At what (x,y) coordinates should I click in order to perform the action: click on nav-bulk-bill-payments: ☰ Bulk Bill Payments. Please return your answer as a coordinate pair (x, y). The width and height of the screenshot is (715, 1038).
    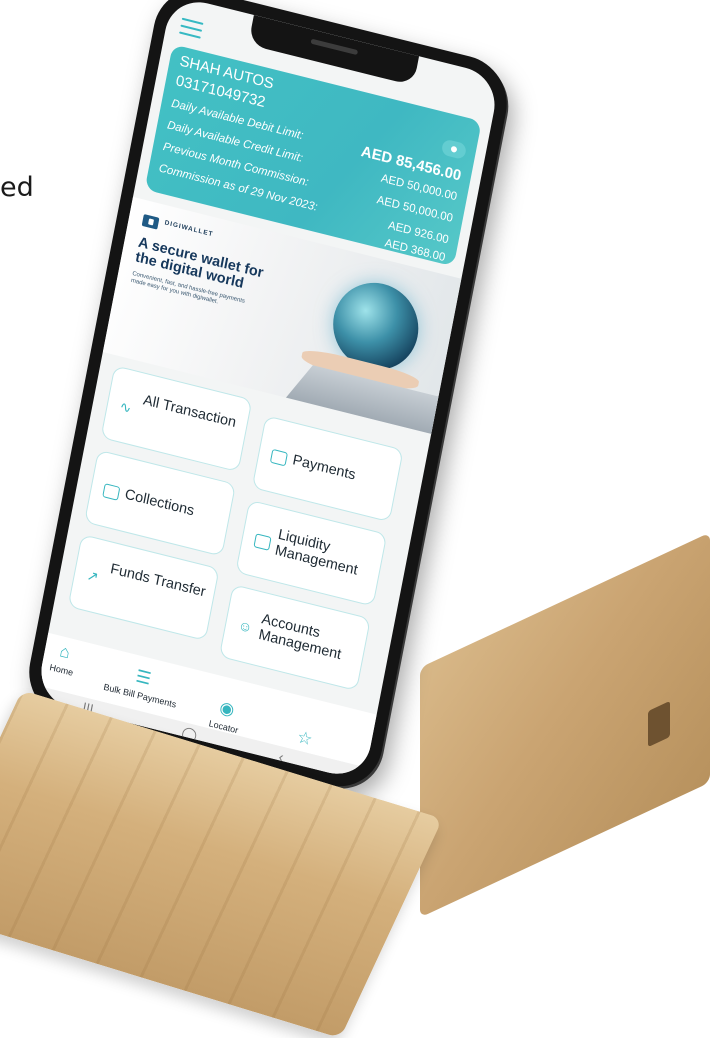
    Looking at the image, I should click on (142, 685).